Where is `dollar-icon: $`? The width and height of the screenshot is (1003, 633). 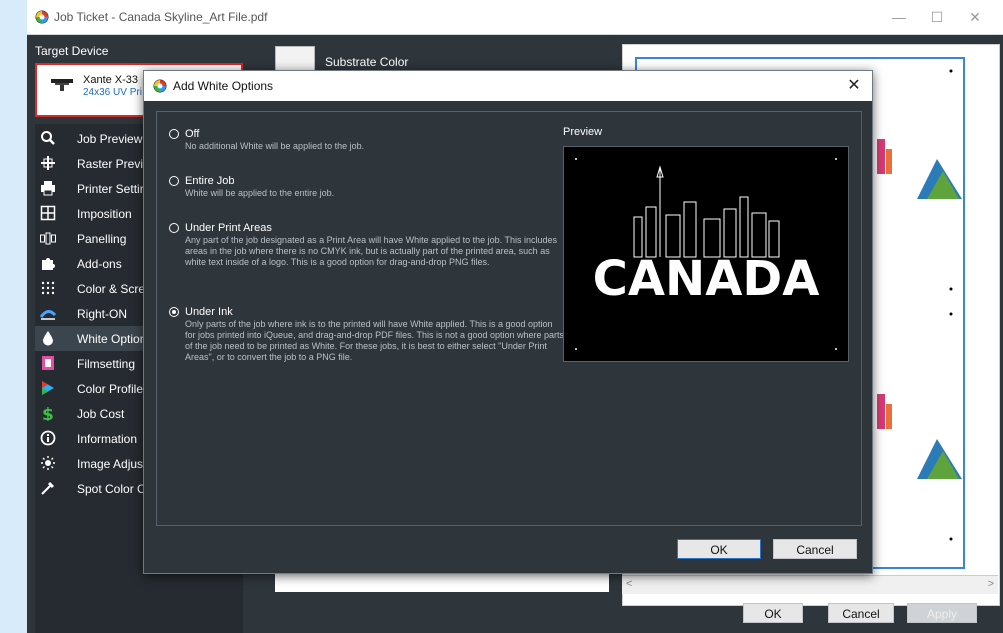
dollar-icon: $ is located at coordinates (48, 413).